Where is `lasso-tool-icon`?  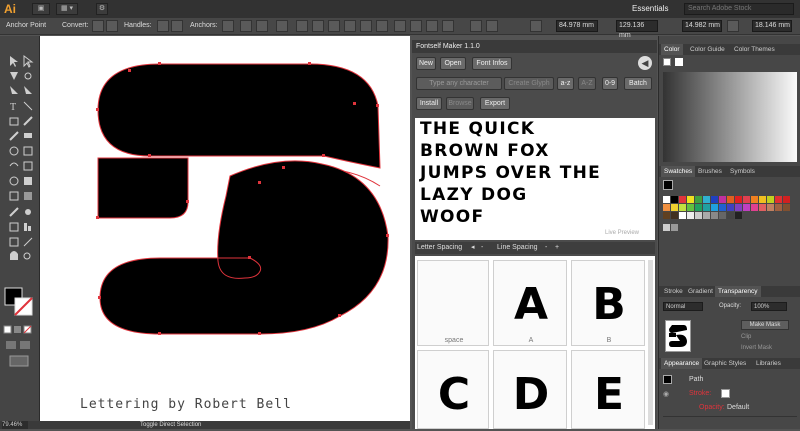
lasso-tool-icon is located at coordinates (28, 76).